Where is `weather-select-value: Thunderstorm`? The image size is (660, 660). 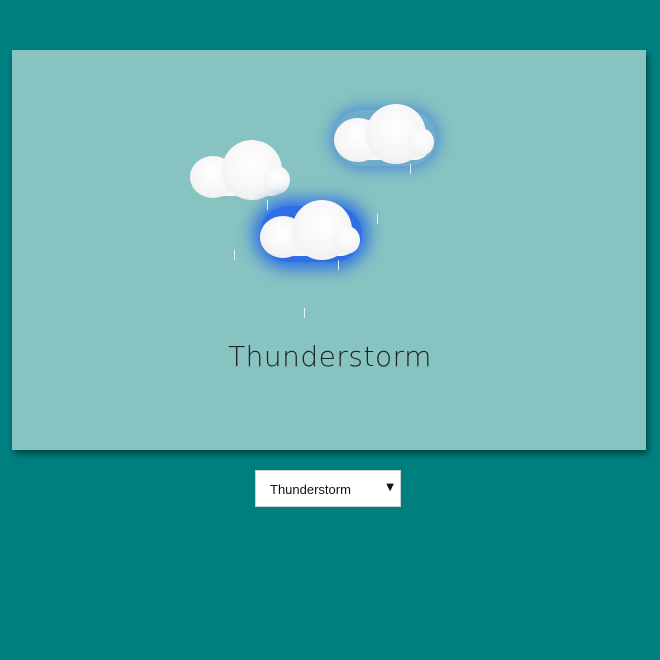
weather-select-value: Thunderstorm is located at coordinates (310, 489).